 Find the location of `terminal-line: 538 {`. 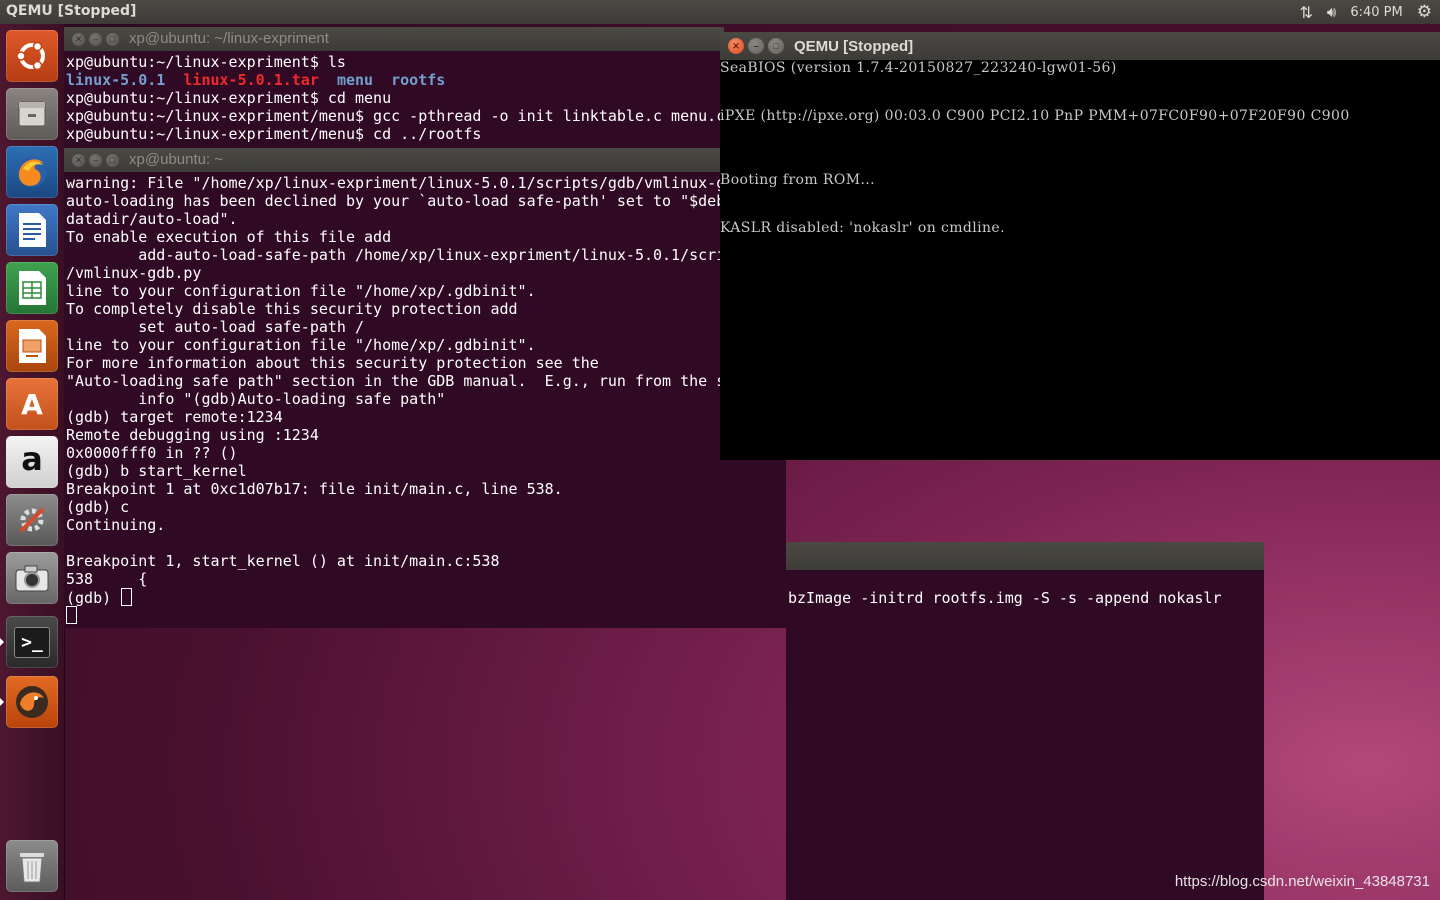

terminal-line: 538 { is located at coordinates (107, 579).